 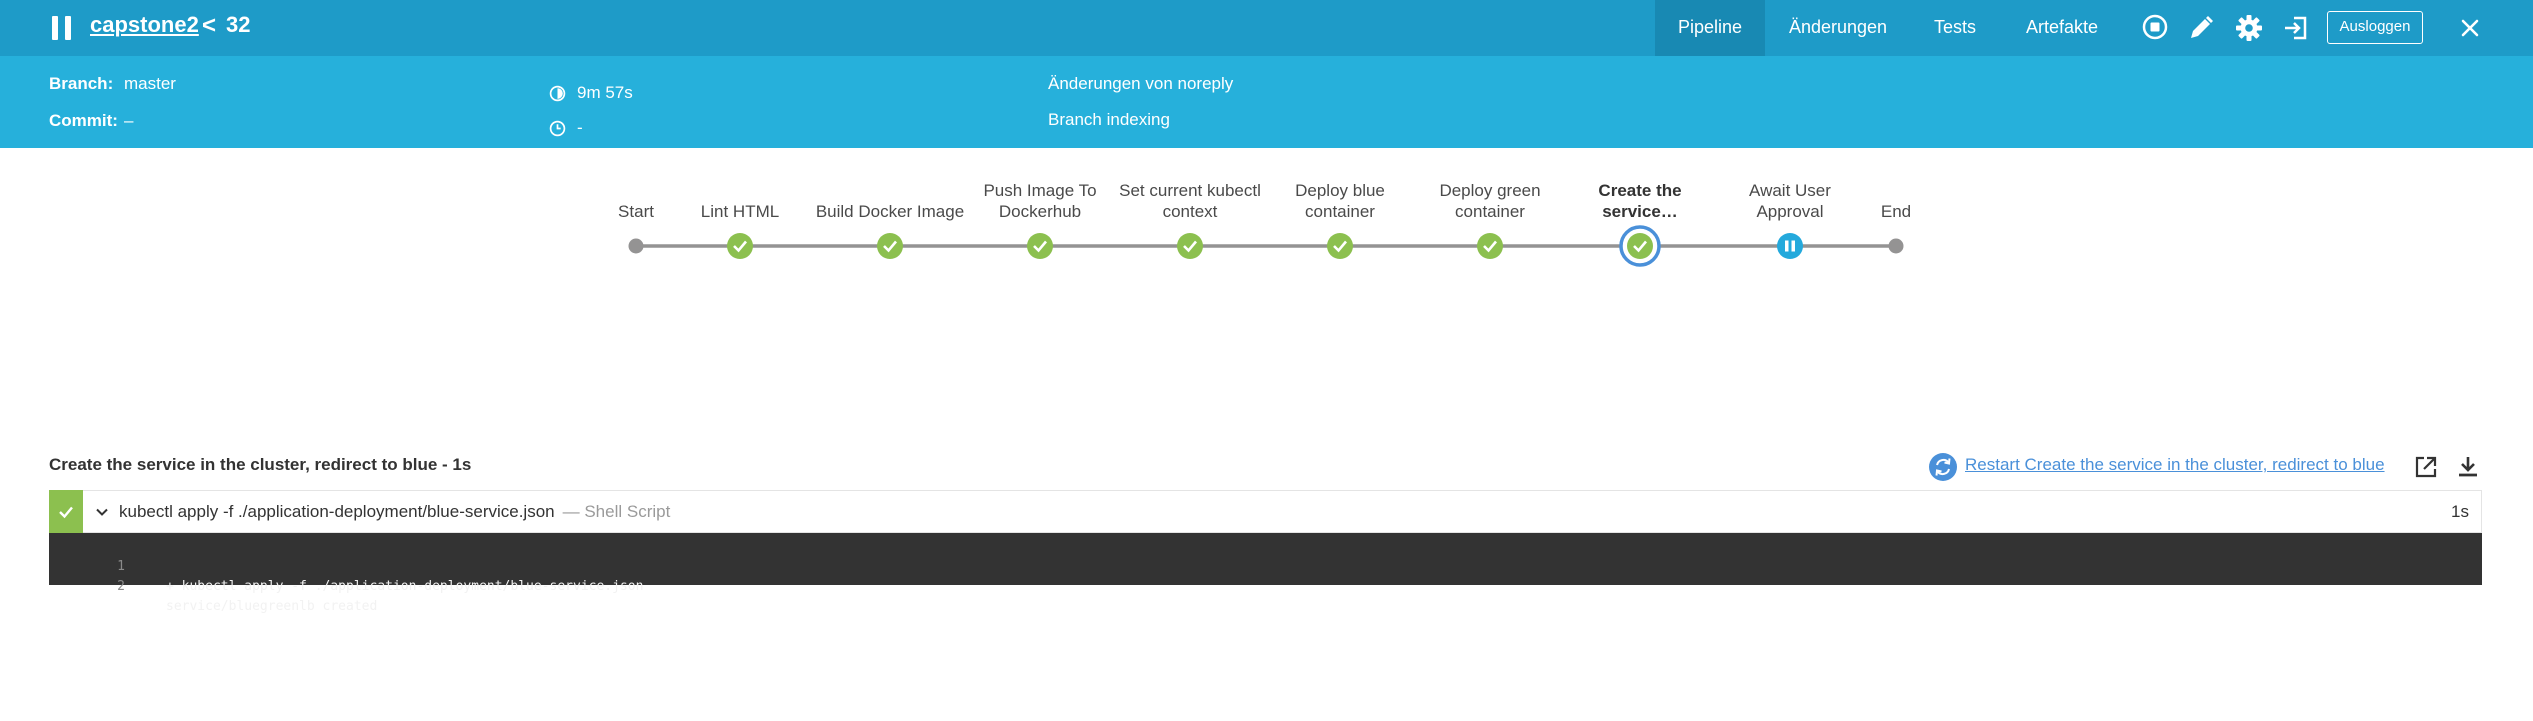 What do you see at coordinates (557, 93) in the screenshot?
I see `duration-icon` at bounding box center [557, 93].